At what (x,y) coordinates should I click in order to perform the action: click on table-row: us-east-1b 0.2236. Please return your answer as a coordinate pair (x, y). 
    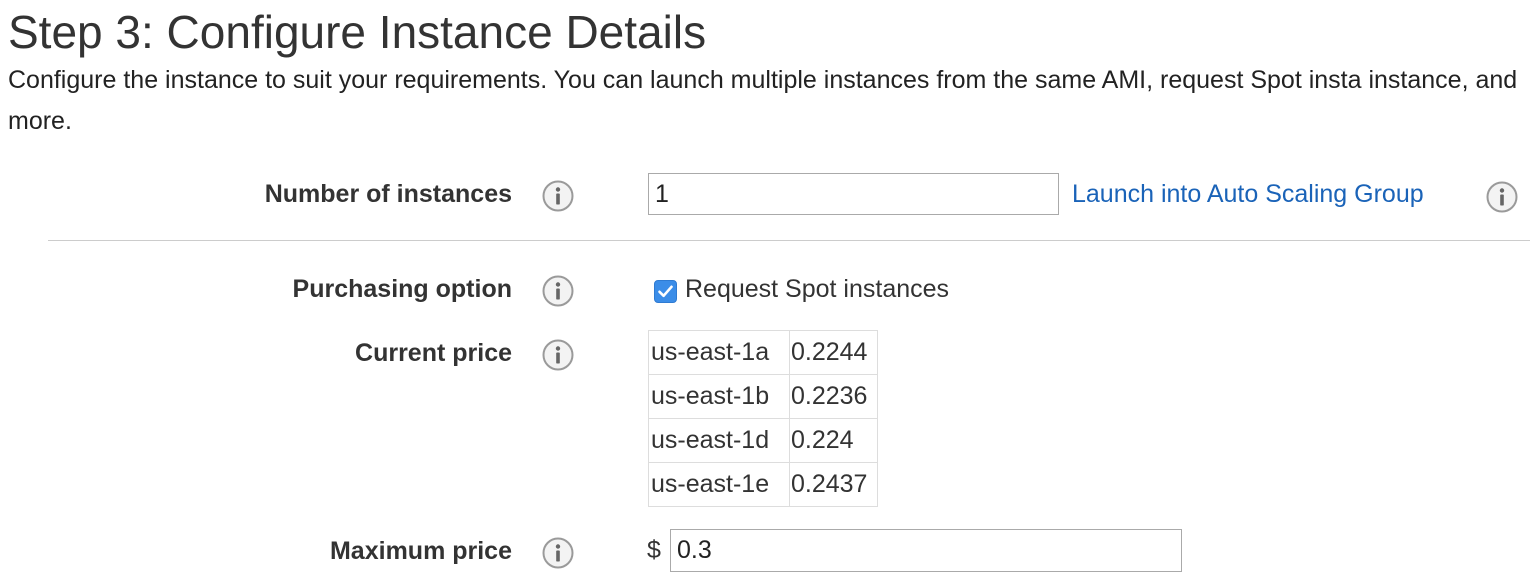
    Looking at the image, I should click on (763, 396).